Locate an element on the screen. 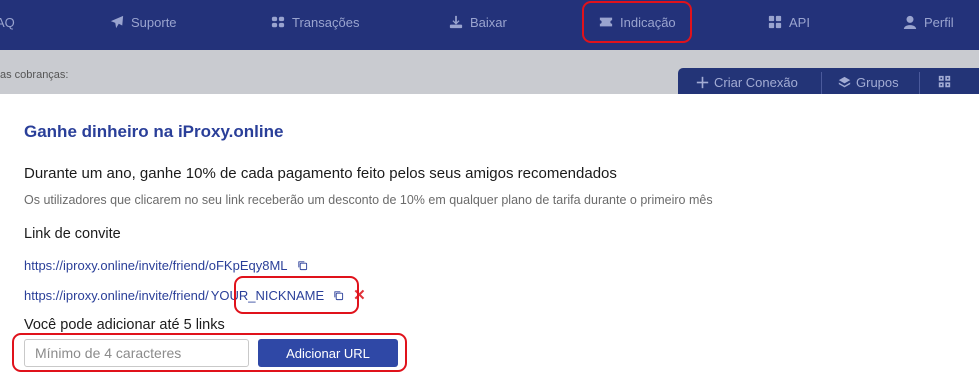  groups-label: Grupos is located at coordinates (877, 82).